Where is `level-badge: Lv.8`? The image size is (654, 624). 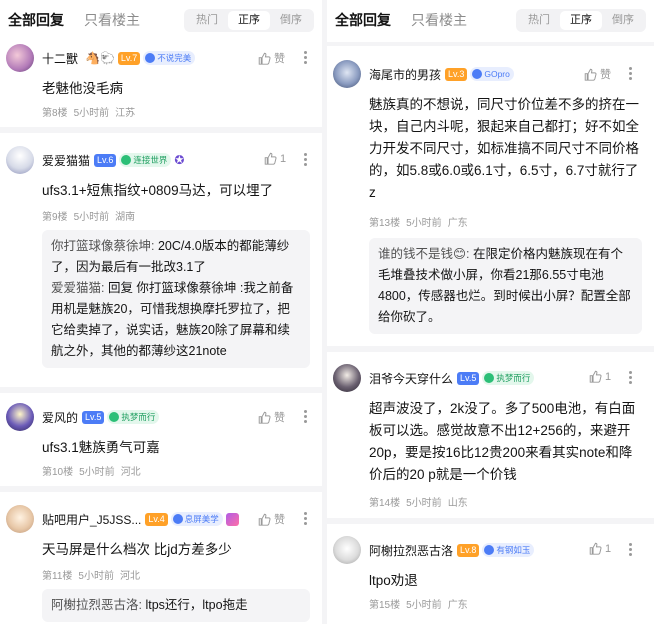 level-badge: Lv.8 is located at coordinates (468, 550).